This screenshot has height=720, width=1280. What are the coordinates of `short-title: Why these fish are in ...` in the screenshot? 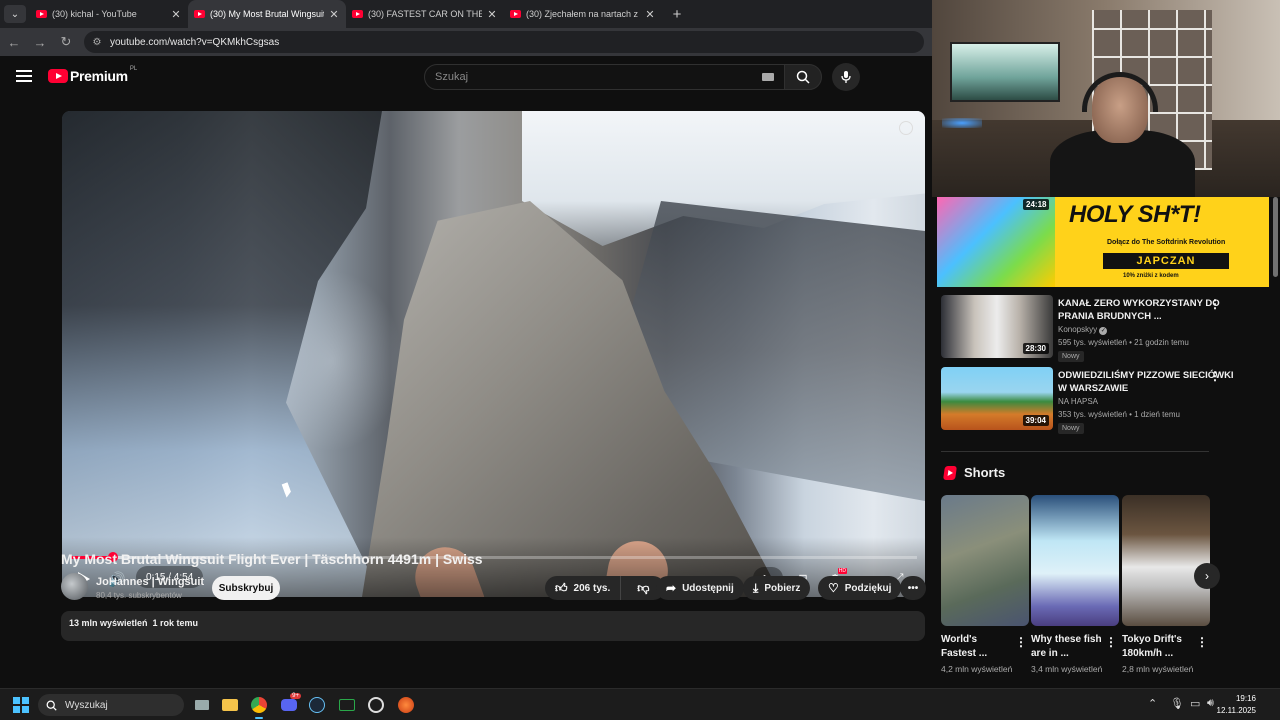 It's located at (1067, 647).